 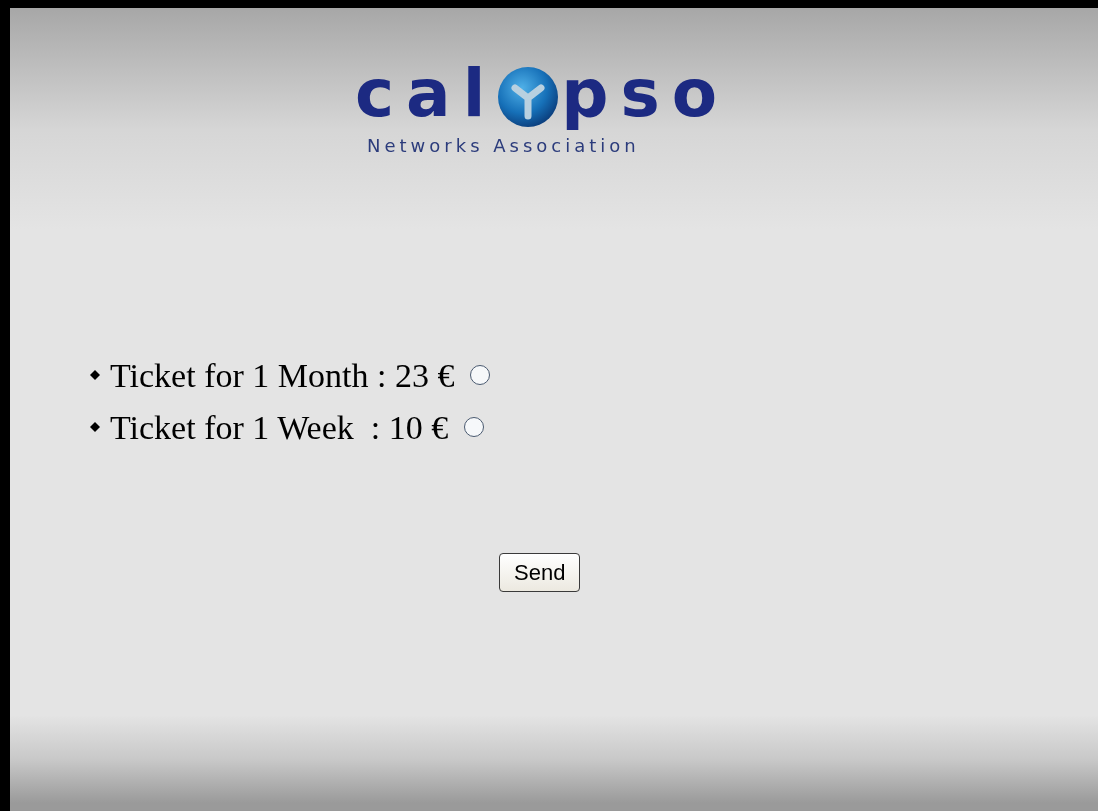 What do you see at coordinates (540, 572) in the screenshot?
I see `send-button: Send` at bounding box center [540, 572].